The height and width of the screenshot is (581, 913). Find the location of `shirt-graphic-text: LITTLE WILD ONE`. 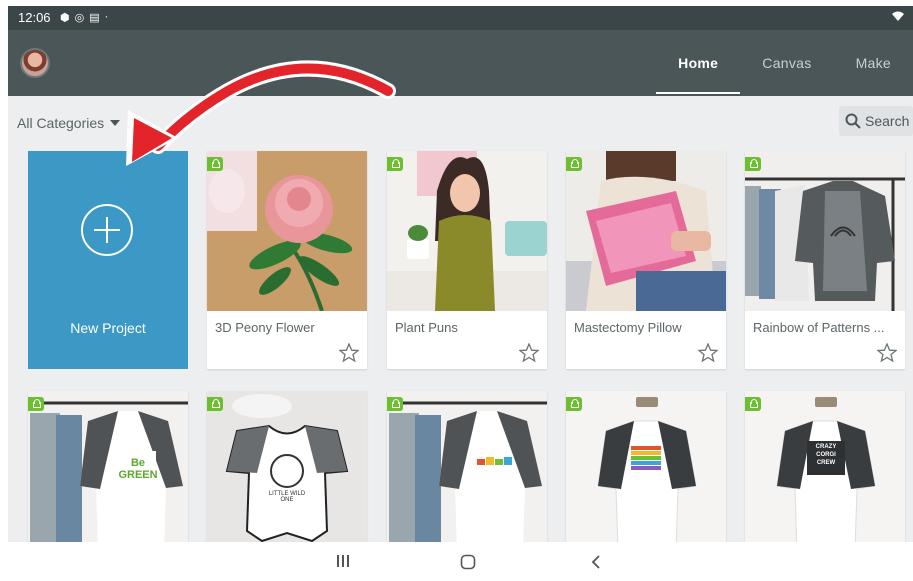

shirt-graphic-text: LITTLE WILD ONE is located at coordinates (287, 497).